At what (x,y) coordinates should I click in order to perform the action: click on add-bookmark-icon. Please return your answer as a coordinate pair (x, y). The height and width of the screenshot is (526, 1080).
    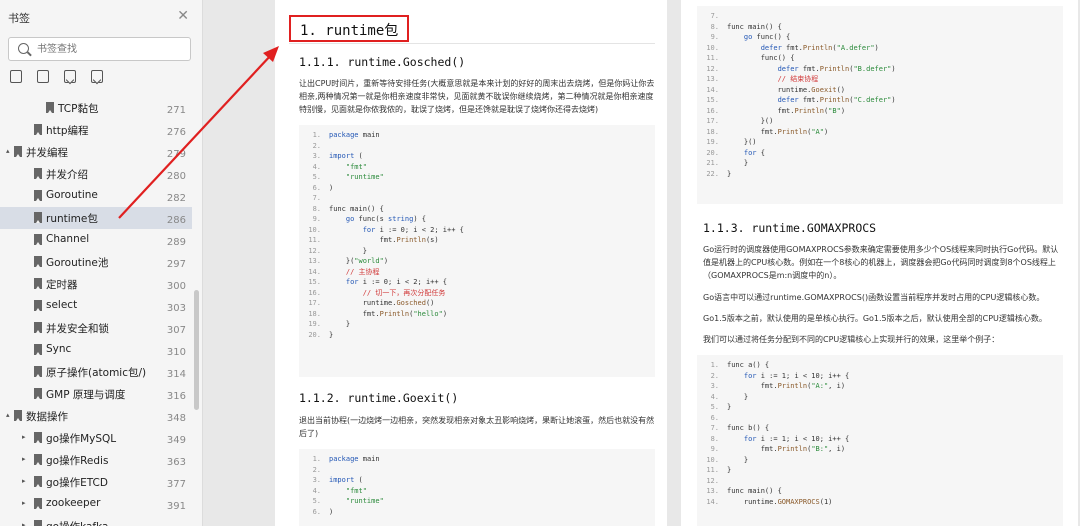
    Looking at the image, I should click on (70, 76).